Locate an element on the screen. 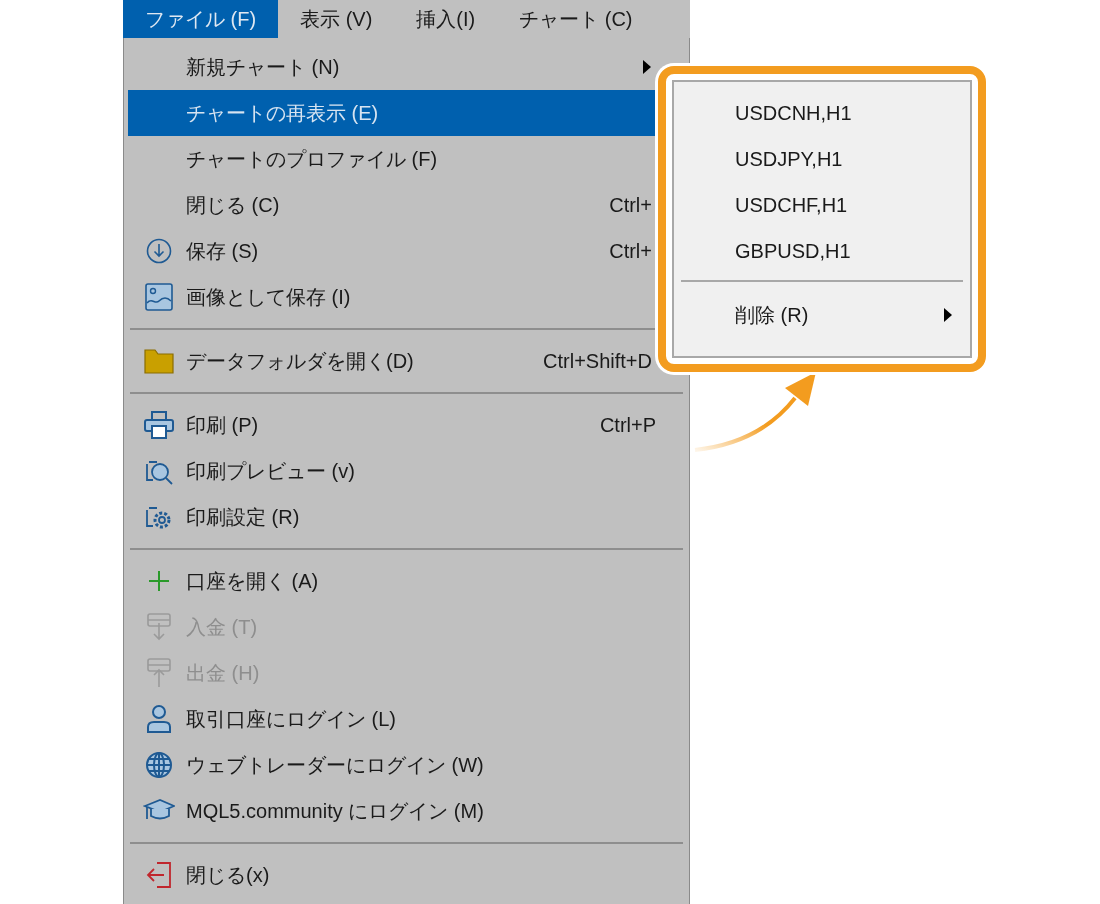 The image size is (1100, 904). printer-icon is located at coordinates (159, 425).